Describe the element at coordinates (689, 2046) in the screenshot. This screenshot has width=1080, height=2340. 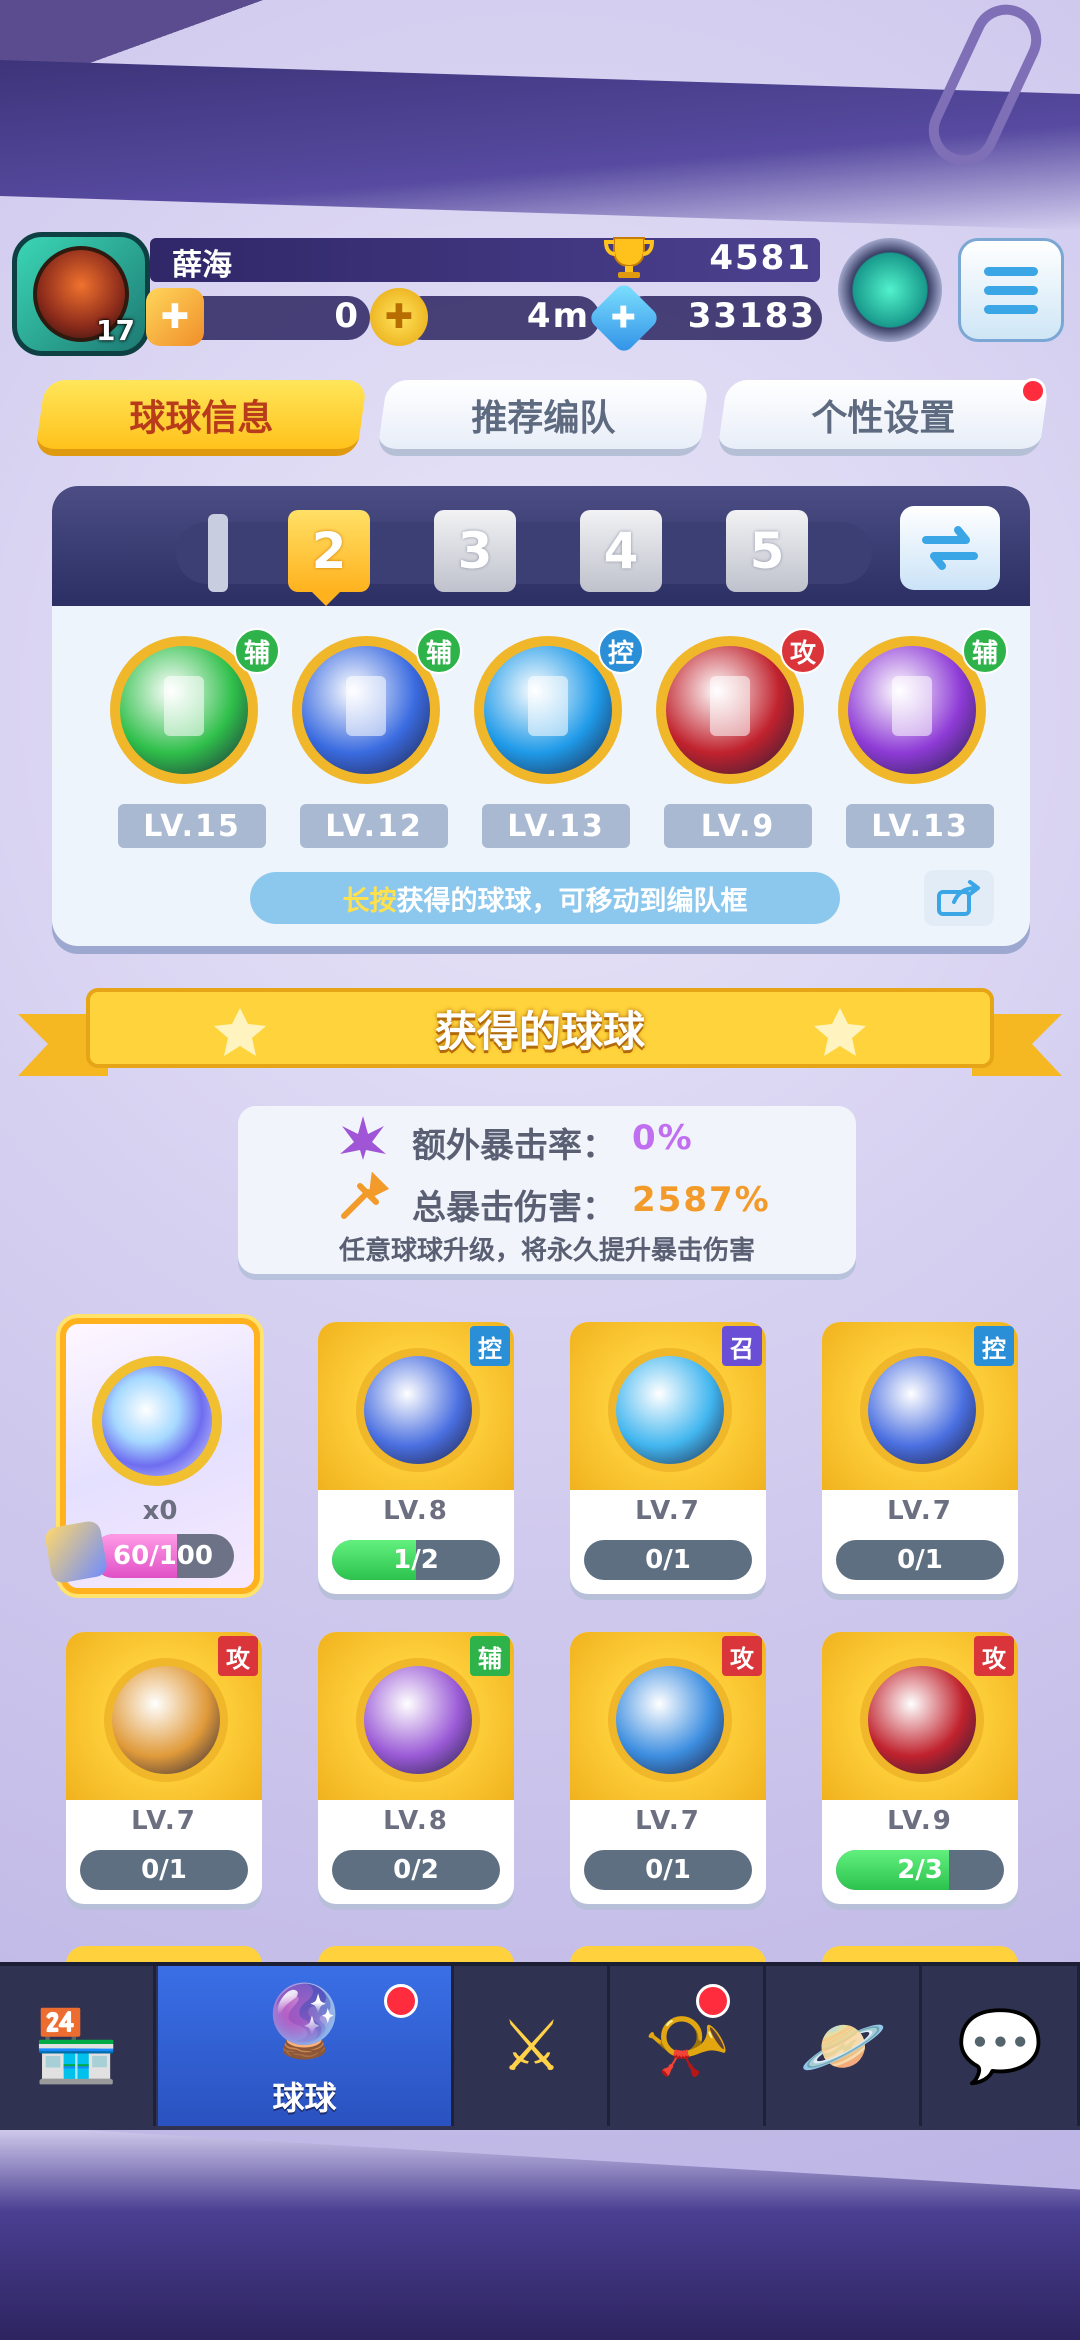
I see `nav-whistle: 📯` at that location.